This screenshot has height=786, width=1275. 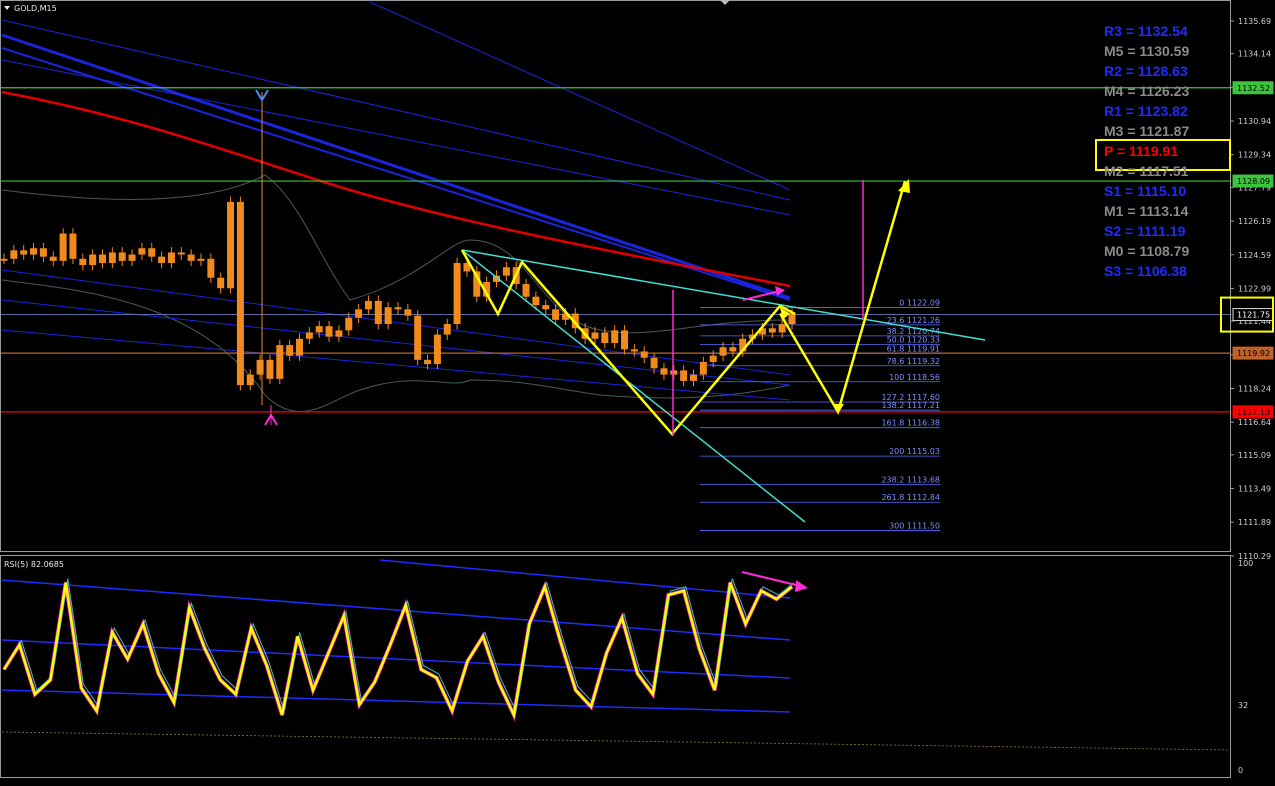 What do you see at coordinates (1146, 131) in the screenshot?
I see `pivot-level-label: M3 = 1121.87` at bounding box center [1146, 131].